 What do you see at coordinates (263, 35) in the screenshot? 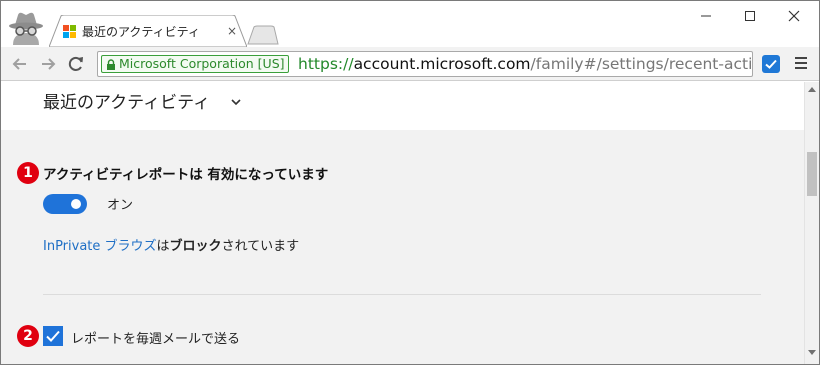
I see `new-tab-button` at bounding box center [263, 35].